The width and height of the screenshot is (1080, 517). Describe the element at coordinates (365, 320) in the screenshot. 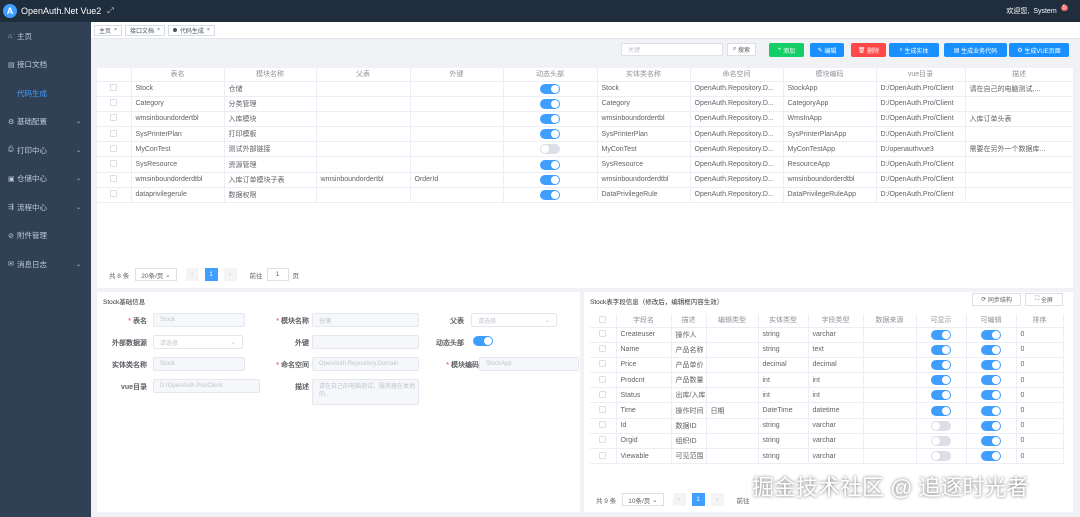

I see `module-name-input: 仓储` at that location.